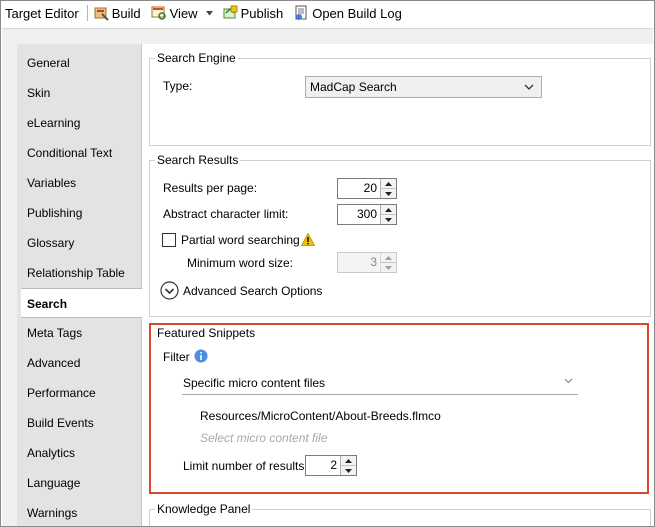  Describe the element at coordinates (84, 303) in the screenshot. I see `sidebar-item-search: Search` at that location.